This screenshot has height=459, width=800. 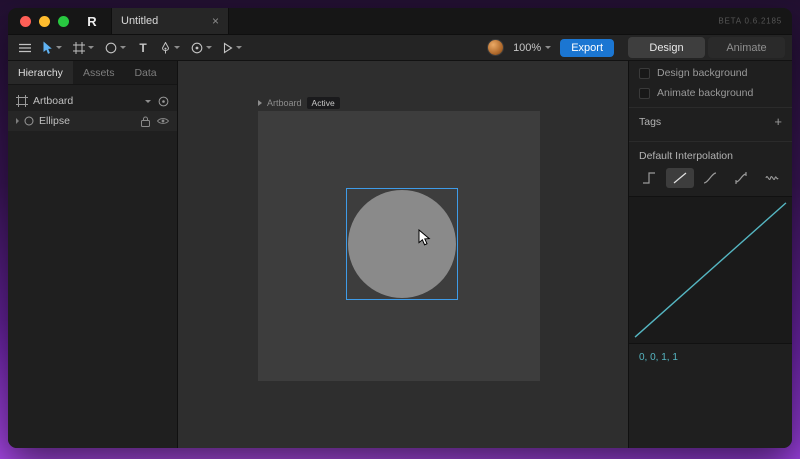 I want to click on beta-version-label: BETA 0.6.2185, so click(x=750, y=21).